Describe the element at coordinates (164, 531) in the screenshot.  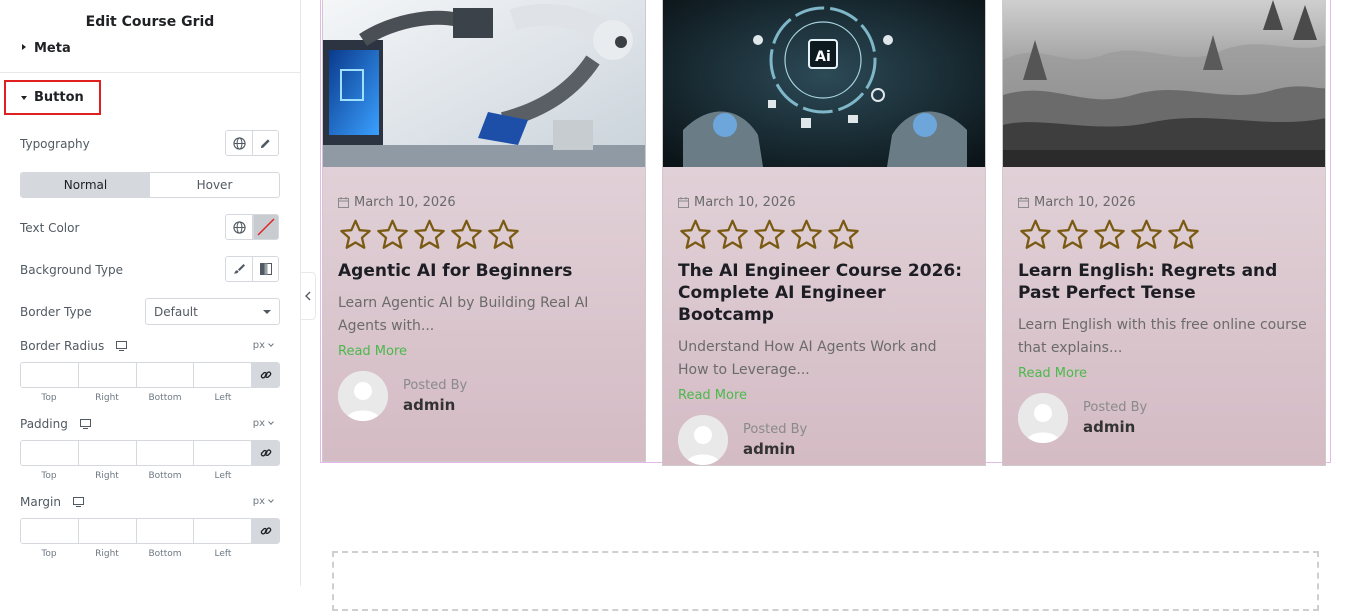
I see `margin-bottom-input` at that location.